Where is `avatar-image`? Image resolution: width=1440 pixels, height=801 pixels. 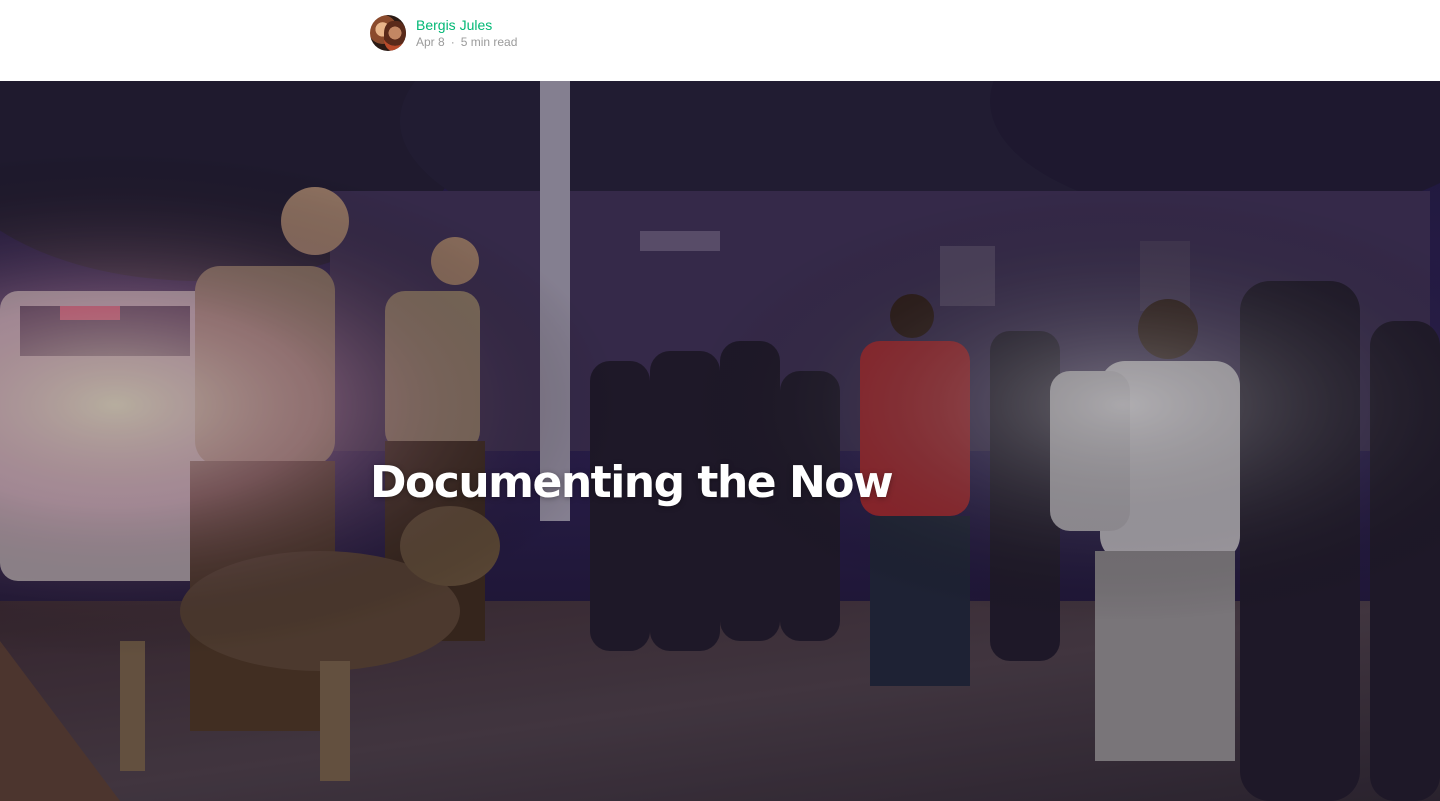 avatar-image is located at coordinates (395, 36).